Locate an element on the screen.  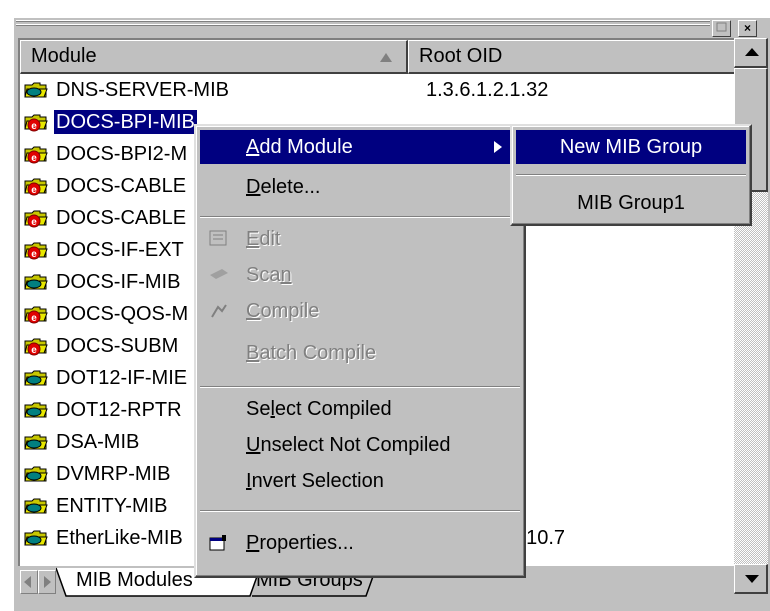
menu-item-select-compiled: Select Compiled is located at coordinates (360, 409).